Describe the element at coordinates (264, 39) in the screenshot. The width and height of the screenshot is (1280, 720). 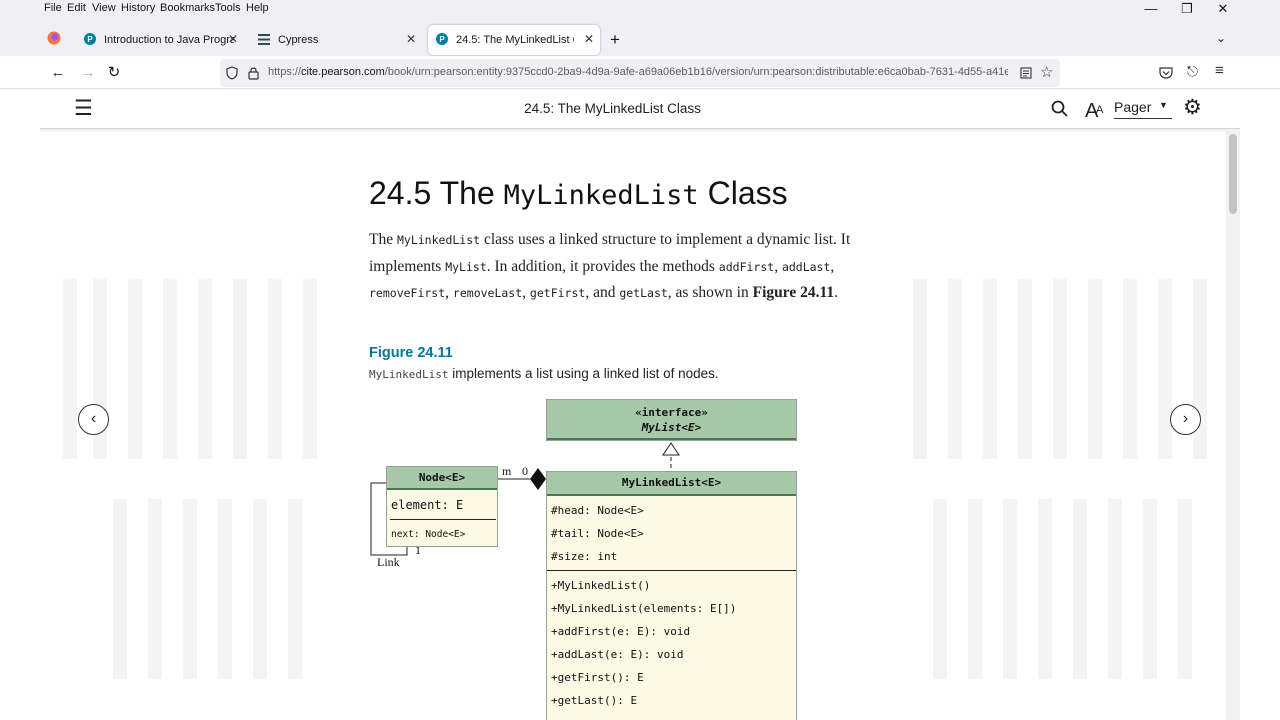
I see `cypress-icon` at that location.